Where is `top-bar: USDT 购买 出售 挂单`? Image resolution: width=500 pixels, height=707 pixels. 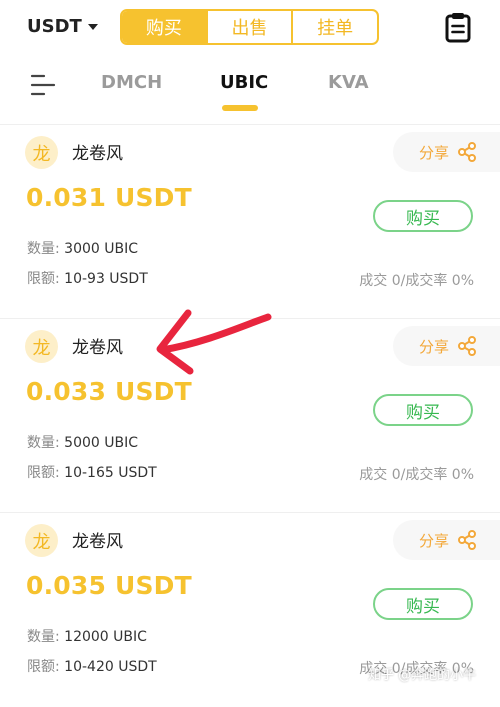 top-bar: USDT 购买 出售 挂单 is located at coordinates (250, 29).